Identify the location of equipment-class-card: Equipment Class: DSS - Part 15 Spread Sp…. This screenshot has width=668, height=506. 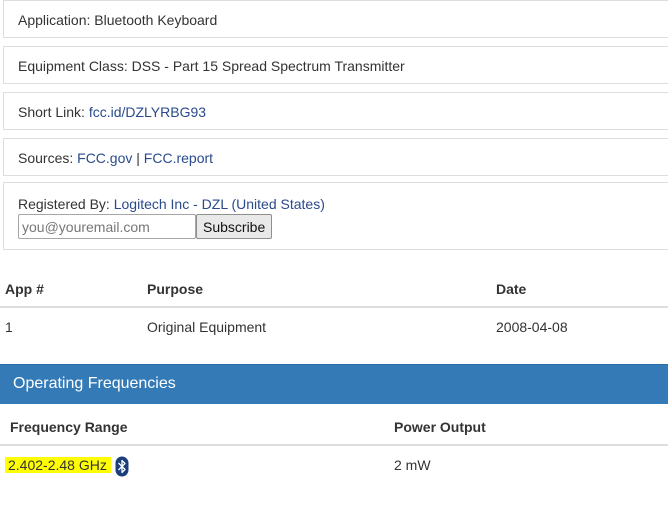
(335, 65).